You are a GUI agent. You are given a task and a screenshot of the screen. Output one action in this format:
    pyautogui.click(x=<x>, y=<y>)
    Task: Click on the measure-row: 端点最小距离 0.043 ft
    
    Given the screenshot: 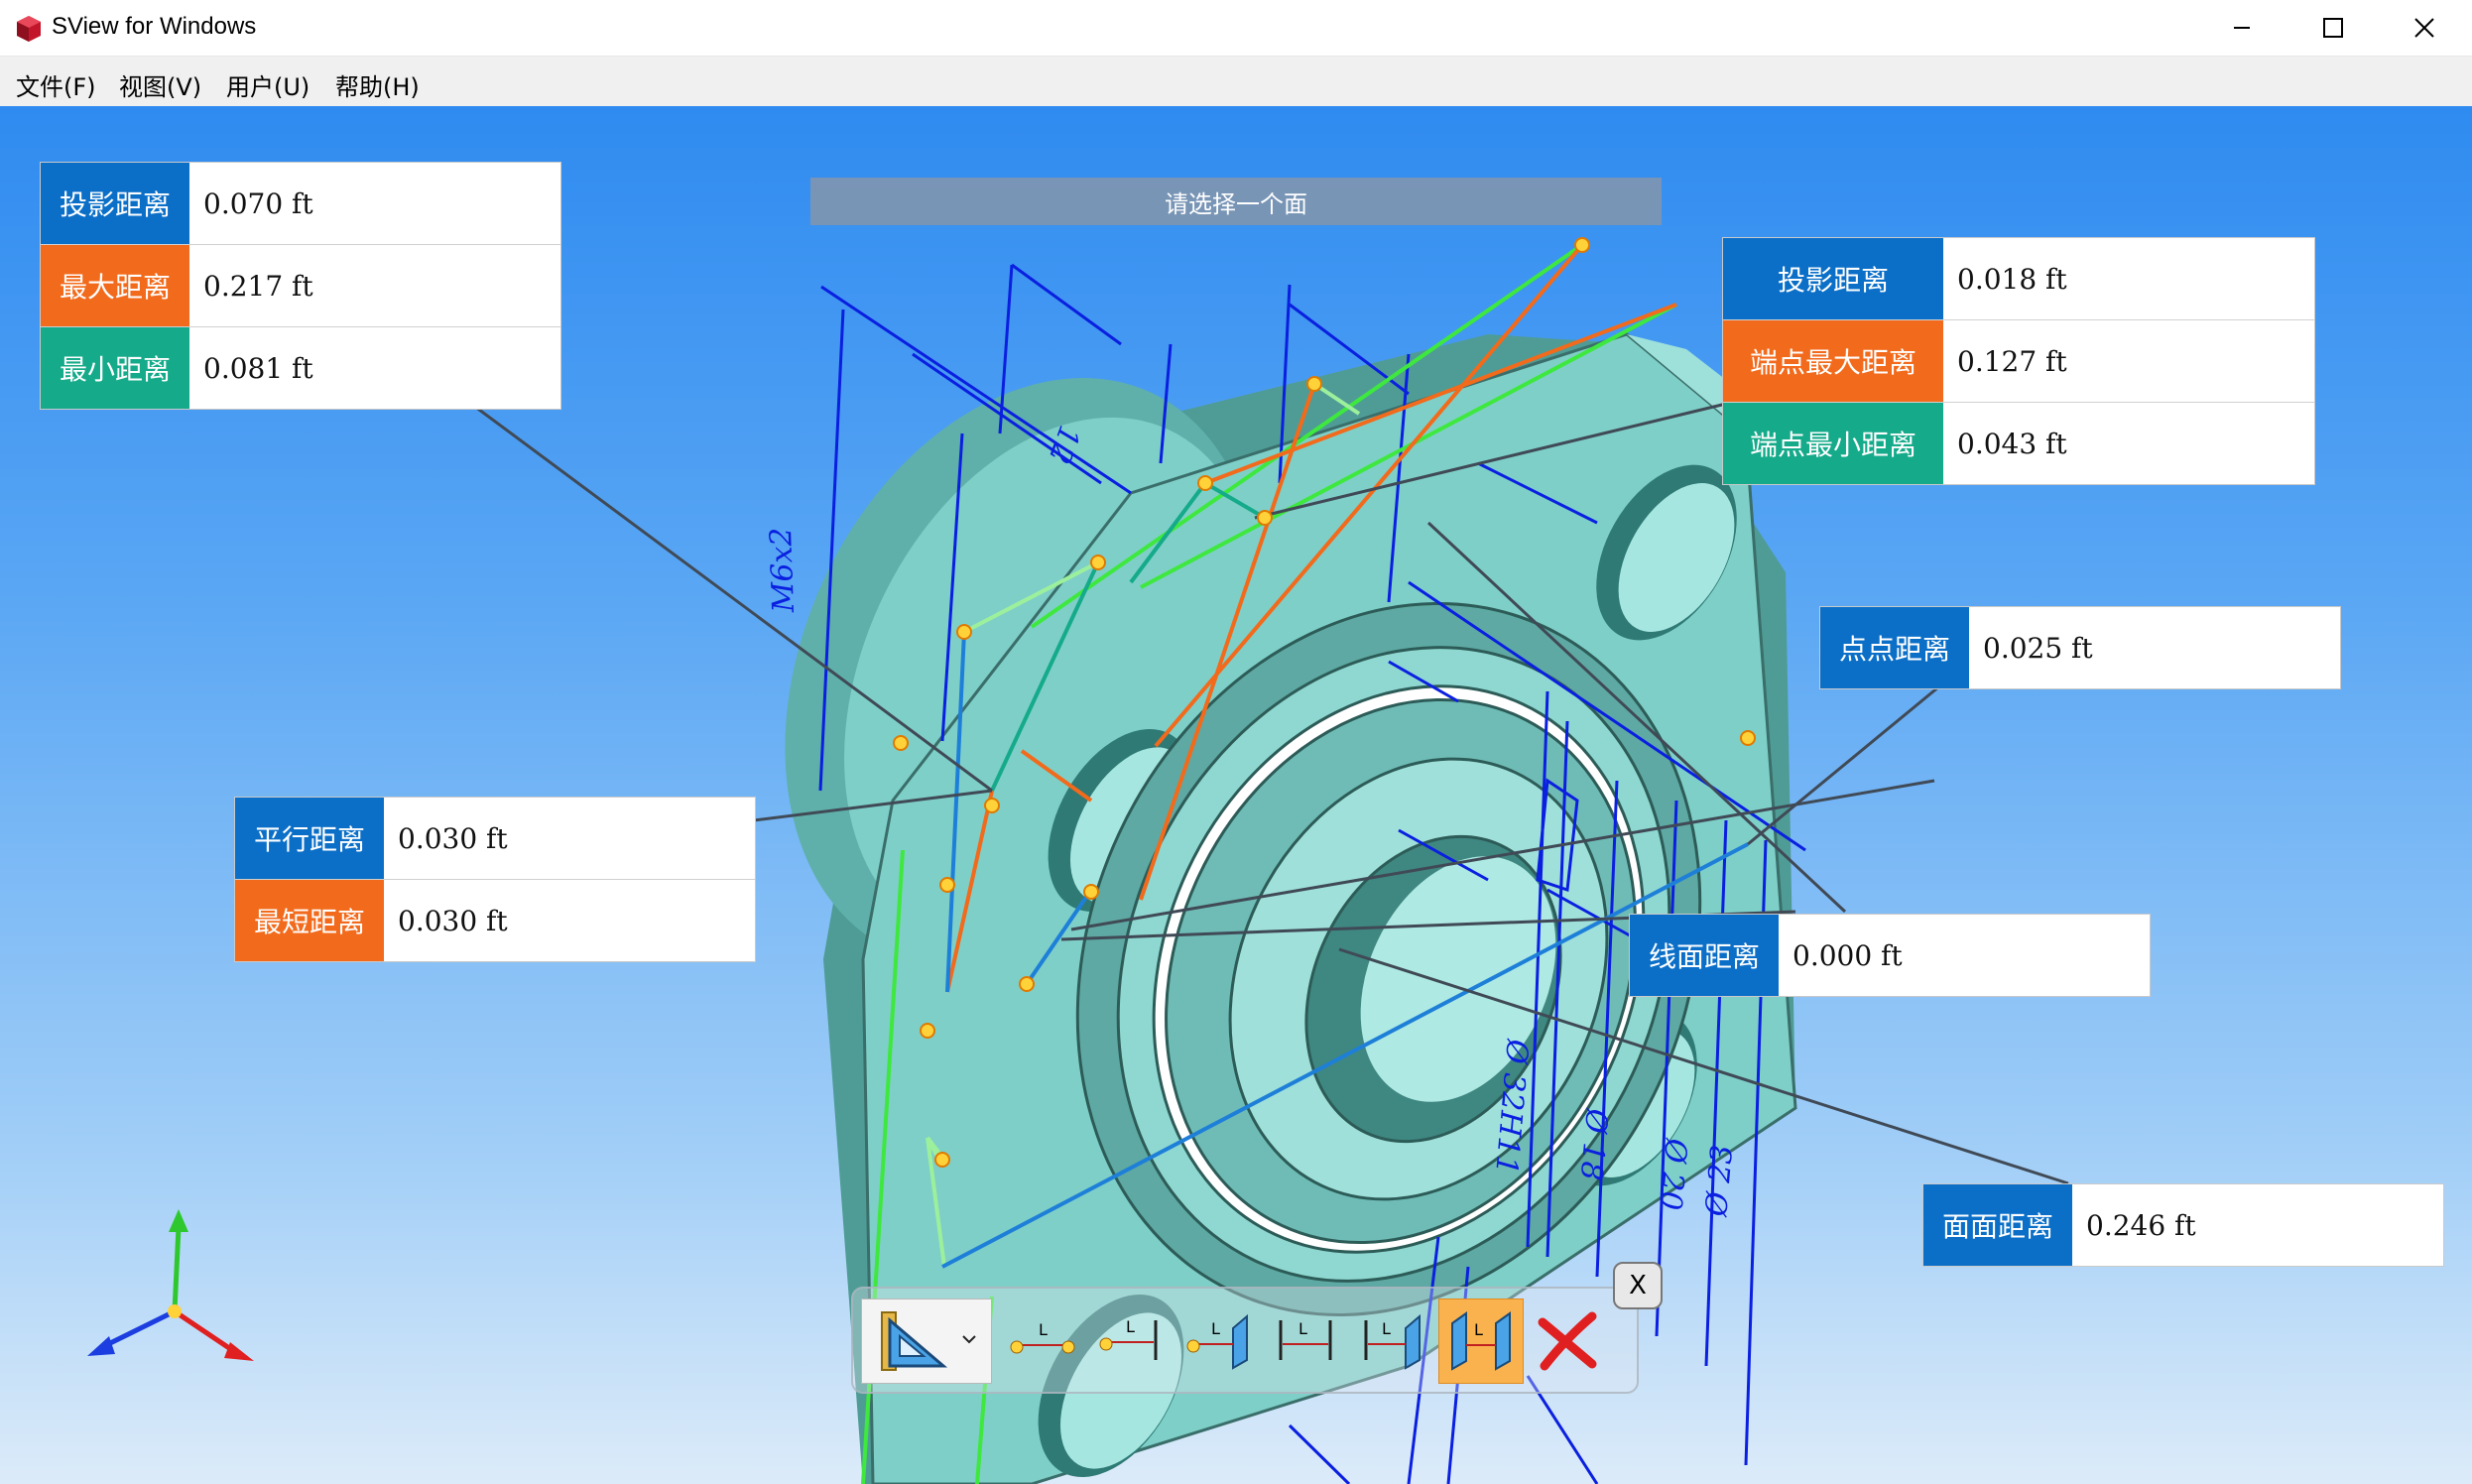 What is the action you would take?
    pyautogui.click(x=2018, y=443)
    